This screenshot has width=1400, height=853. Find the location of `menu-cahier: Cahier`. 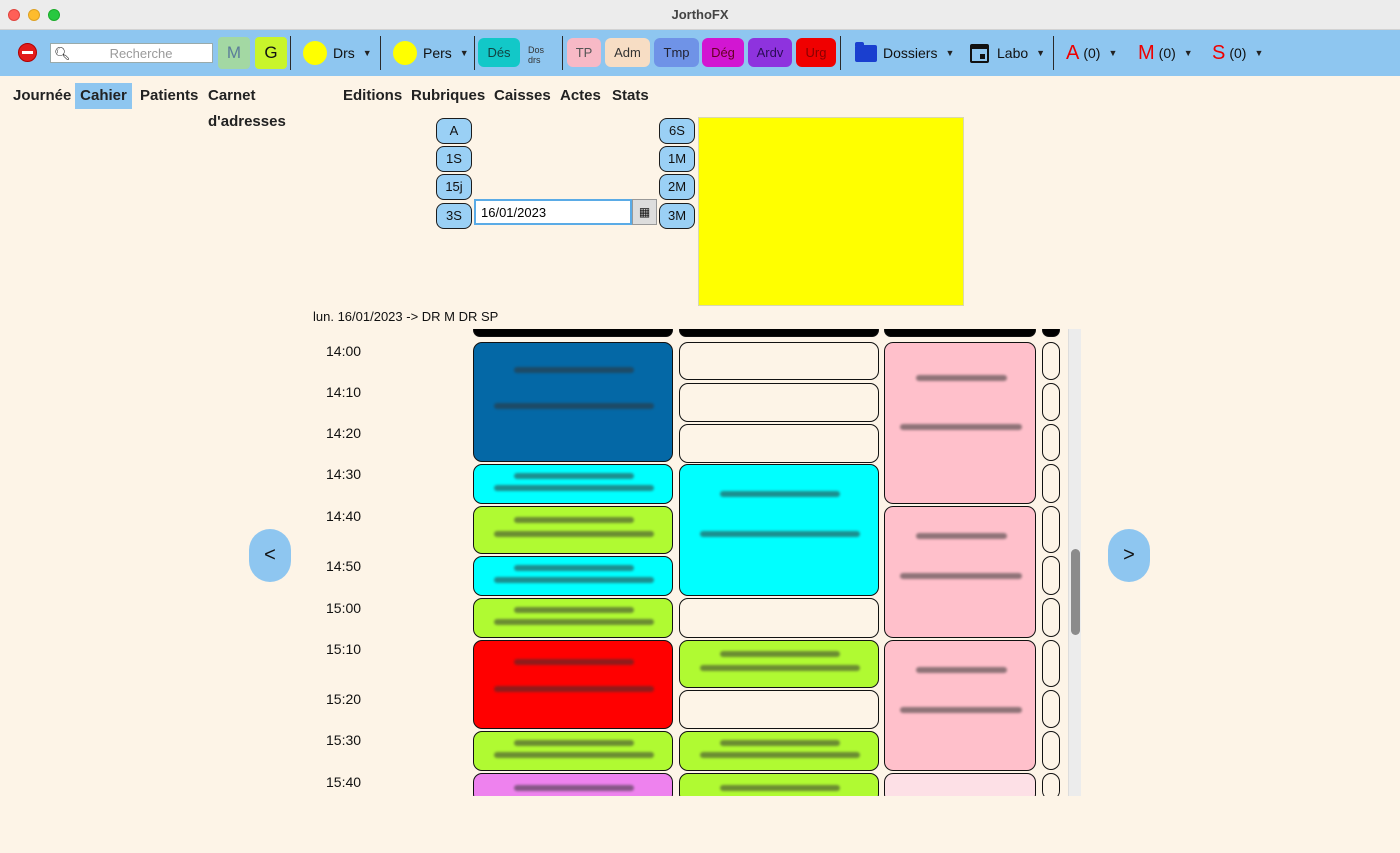

menu-cahier: Cahier is located at coordinates (103, 96).